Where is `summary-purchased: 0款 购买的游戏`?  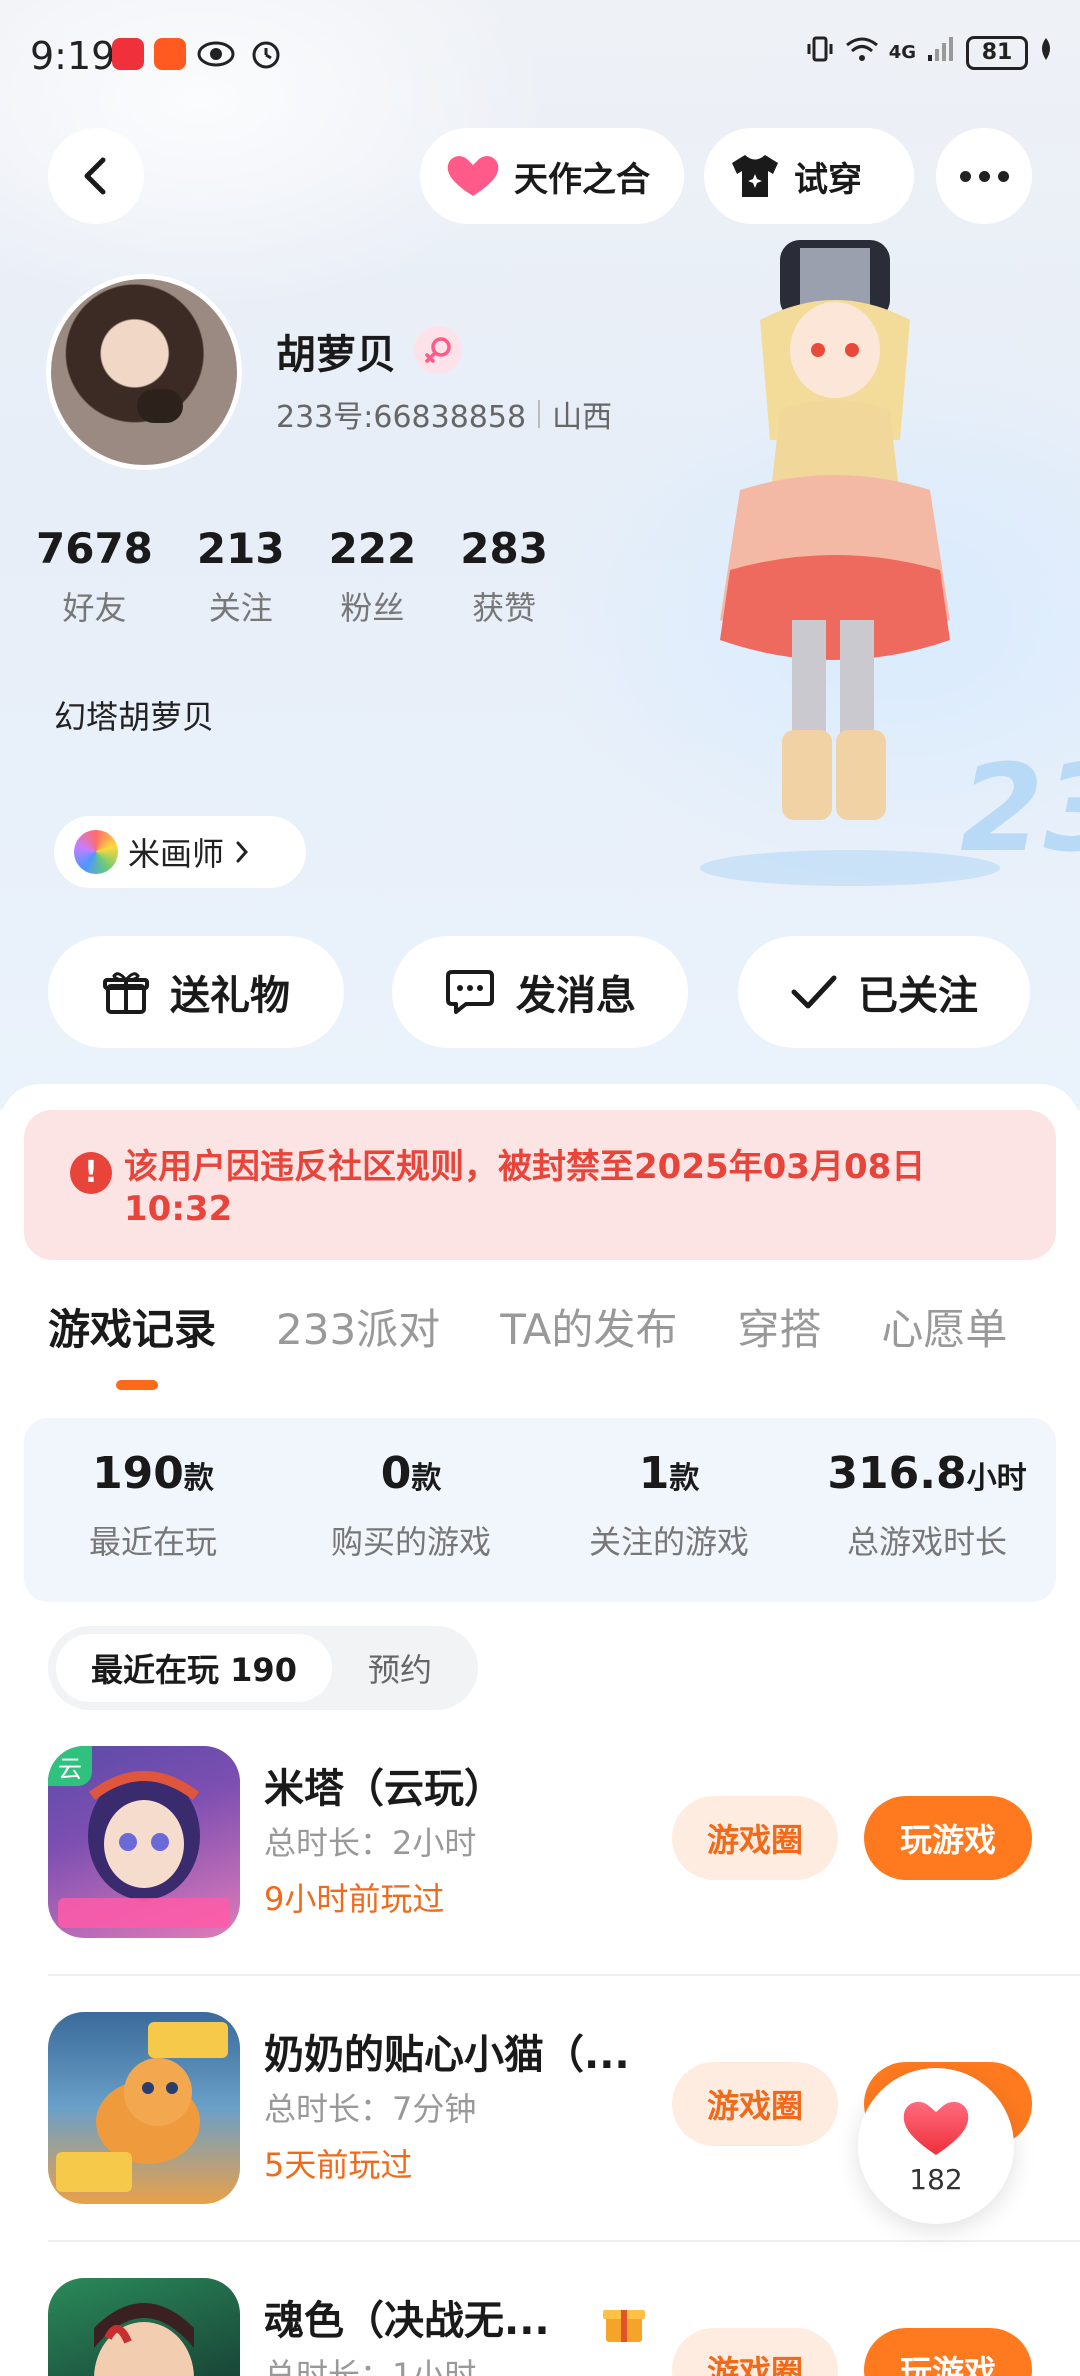 summary-purchased: 0款 购买的游戏 is located at coordinates (411, 1505).